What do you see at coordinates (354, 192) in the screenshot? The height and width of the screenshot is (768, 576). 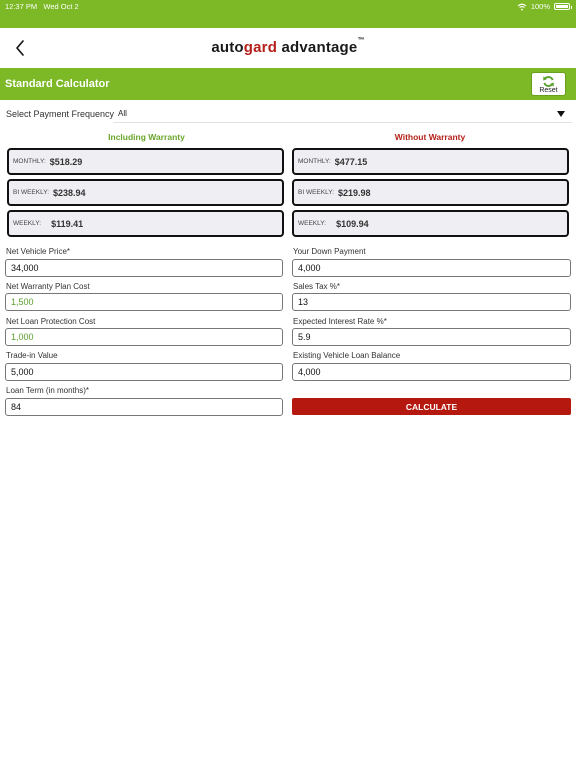 I see `excl-biweekly-value: $219.98` at bounding box center [354, 192].